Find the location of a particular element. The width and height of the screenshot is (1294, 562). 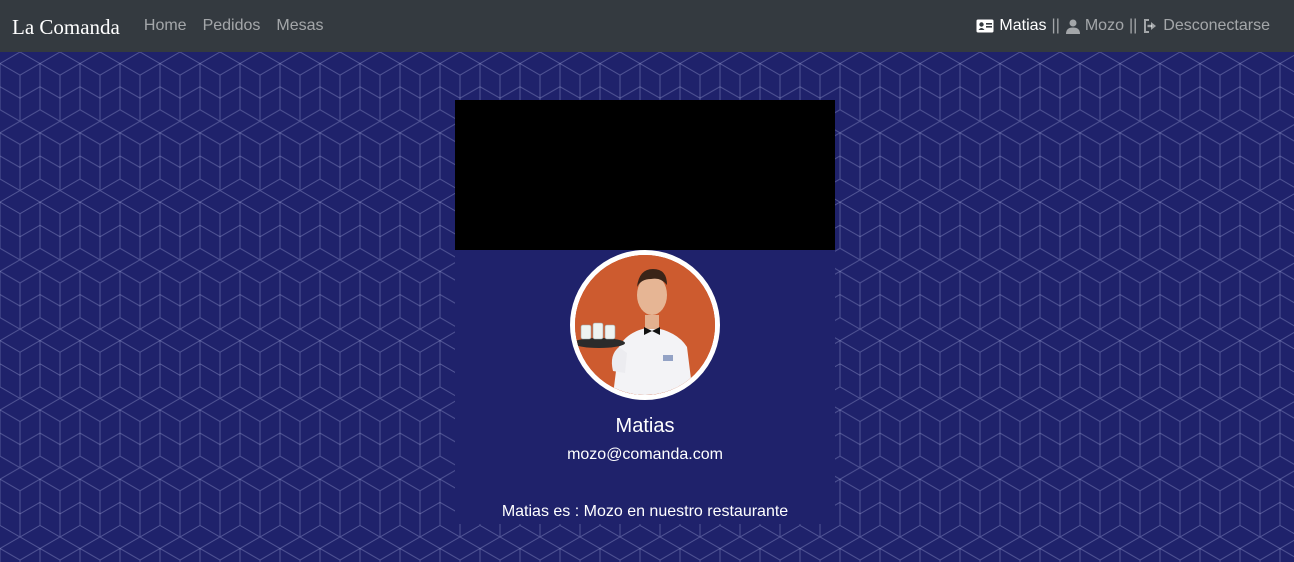

user-name-link: Matias is located at coordinates (1011, 26).